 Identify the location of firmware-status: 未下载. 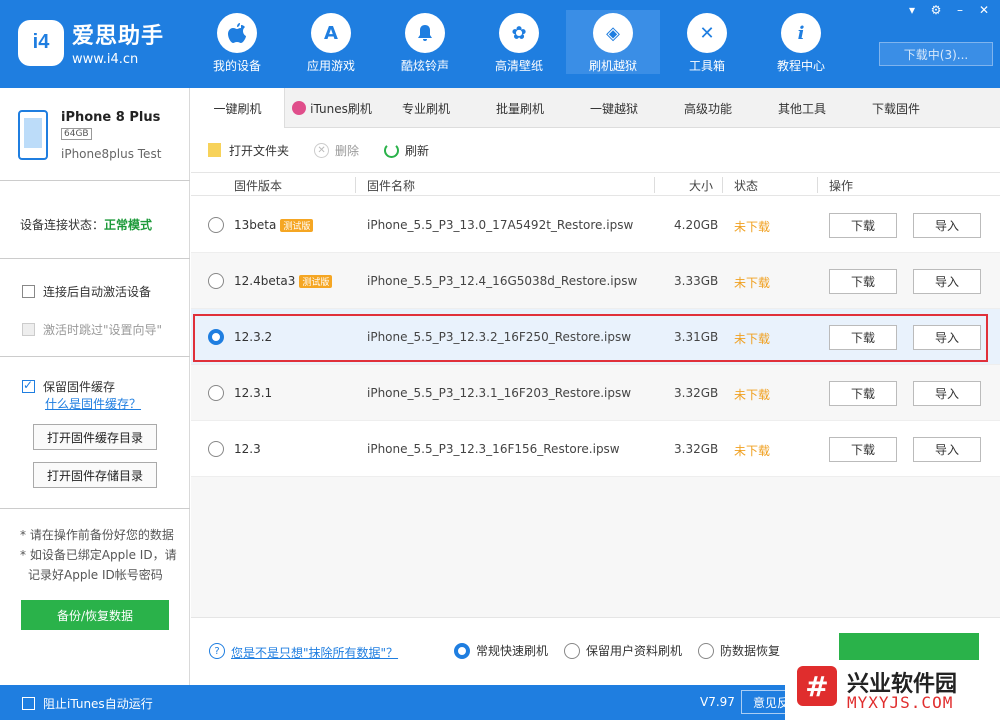
(752, 339).